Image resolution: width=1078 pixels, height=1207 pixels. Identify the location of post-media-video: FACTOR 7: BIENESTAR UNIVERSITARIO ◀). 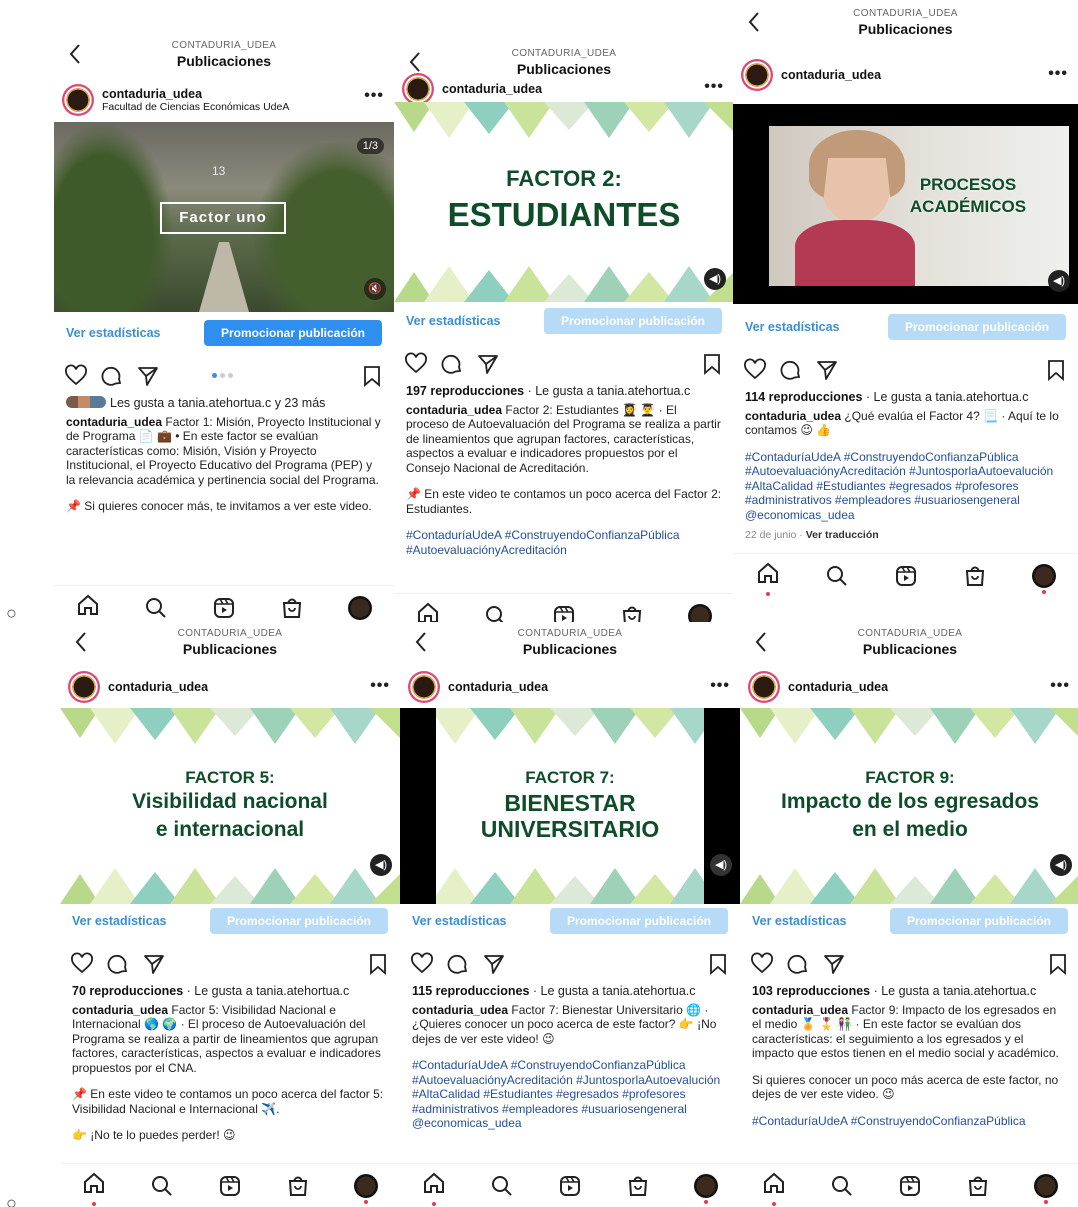
(570, 806).